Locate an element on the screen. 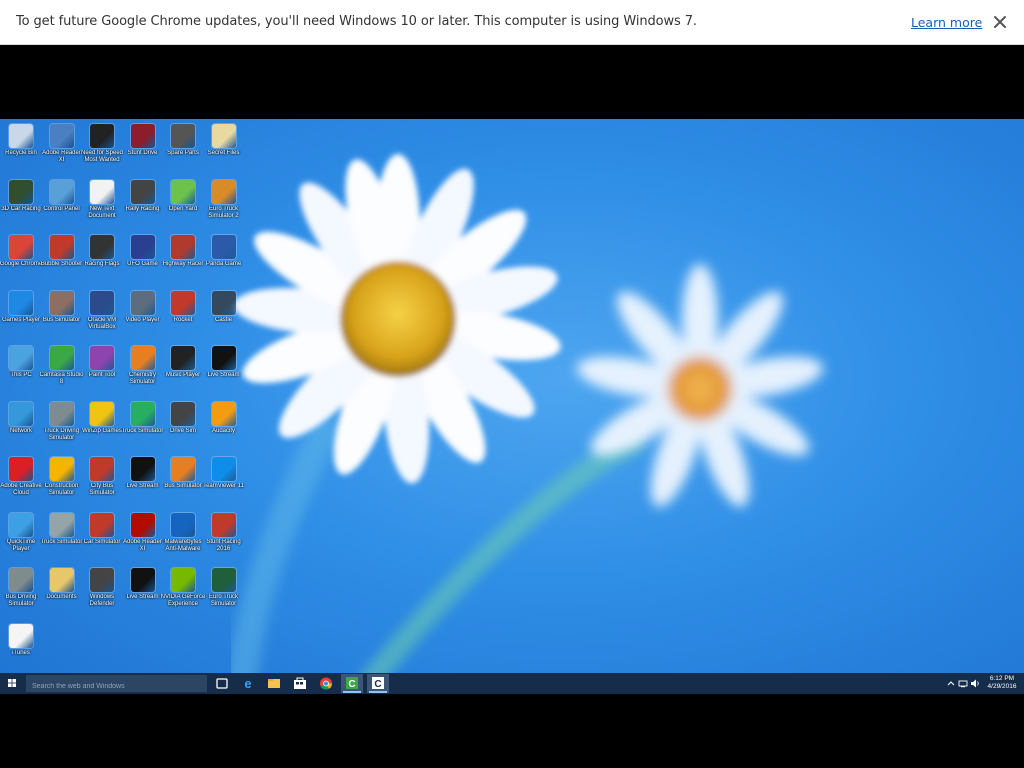  volume-icon is located at coordinates (975, 683).